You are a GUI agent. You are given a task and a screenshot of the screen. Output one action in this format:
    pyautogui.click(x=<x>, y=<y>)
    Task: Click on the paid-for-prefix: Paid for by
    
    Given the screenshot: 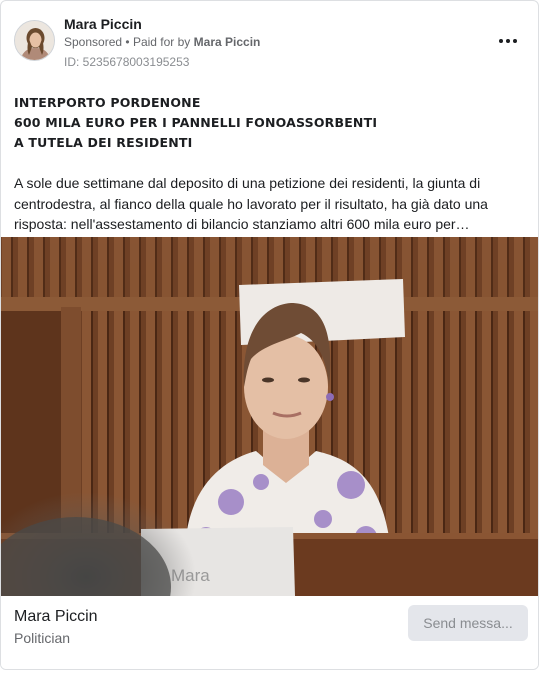 What is the action you would take?
    pyautogui.click(x=161, y=42)
    